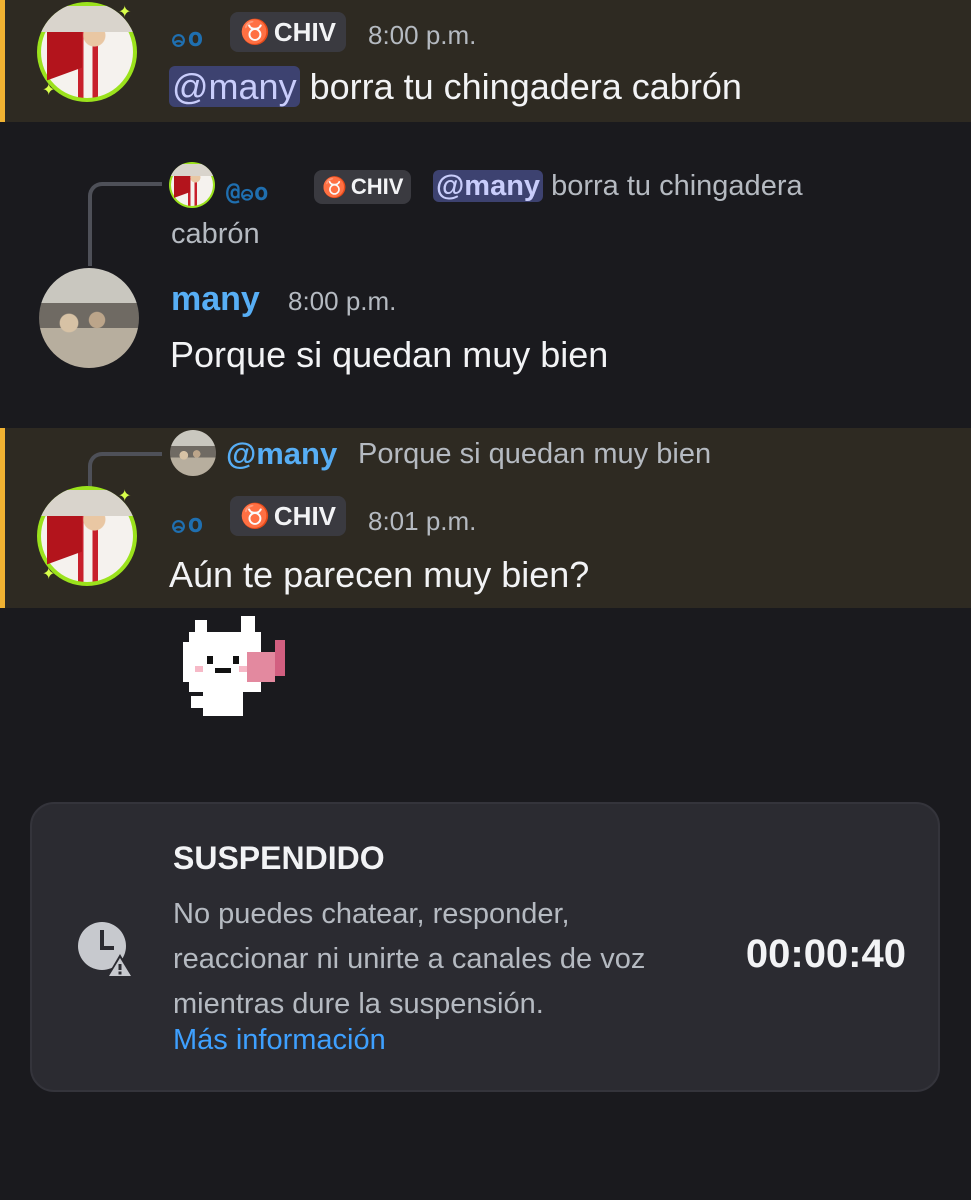 This screenshot has width=971, height=1200. What do you see at coordinates (520, 86) in the screenshot?
I see `message-text: borra tu chingadera cabrón` at bounding box center [520, 86].